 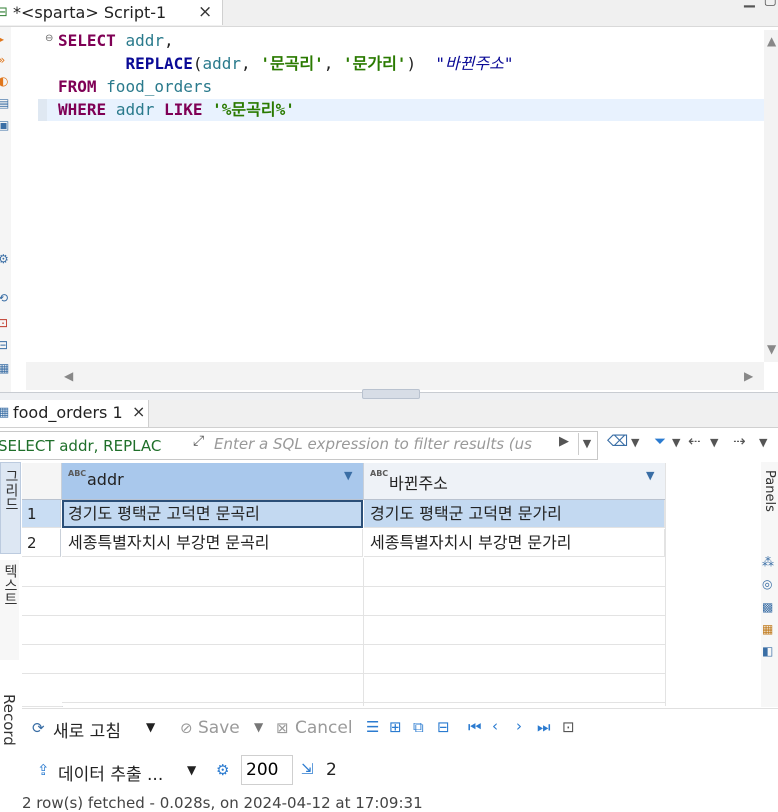 What do you see at coordinates (77, 86) in the screenshot?
I see `code-token: FROM` at bounding box center [77, 86].